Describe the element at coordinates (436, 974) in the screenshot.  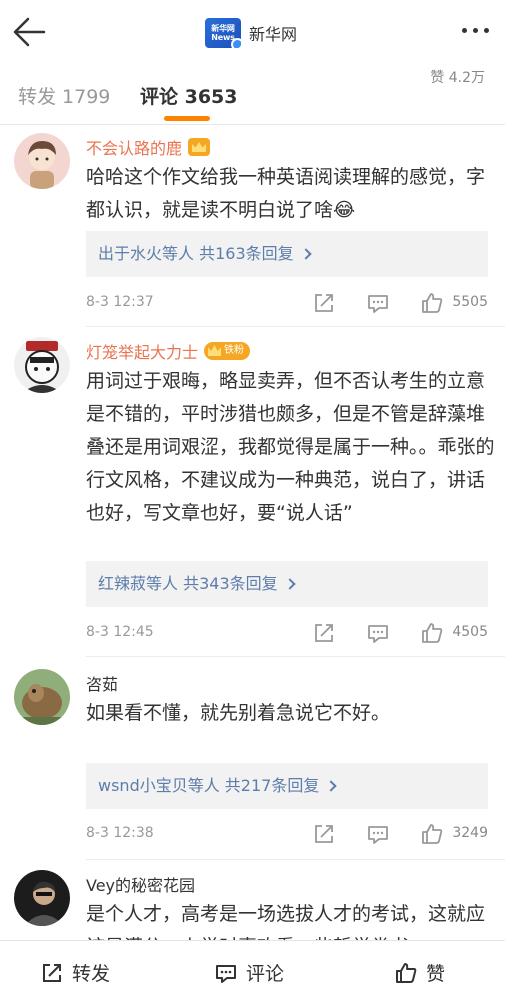
I see `like-label: 赞` at that location.